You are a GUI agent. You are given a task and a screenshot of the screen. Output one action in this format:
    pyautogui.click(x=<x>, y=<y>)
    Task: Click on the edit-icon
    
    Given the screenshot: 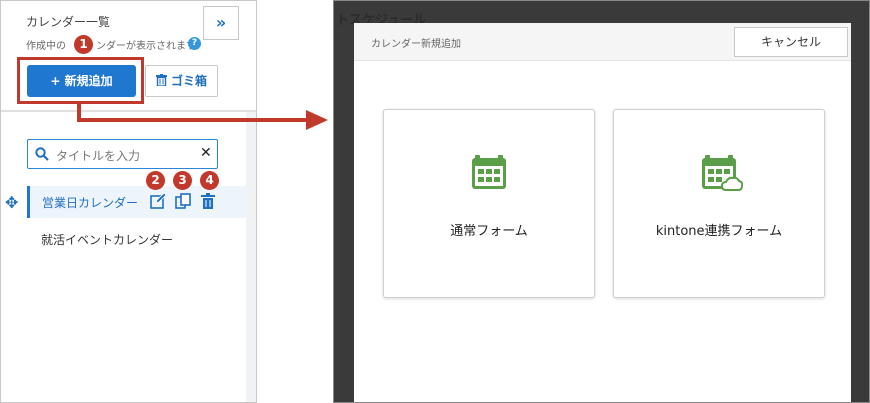 What is the action you would take?
    pyautogui.click(x=158, y=201)
    